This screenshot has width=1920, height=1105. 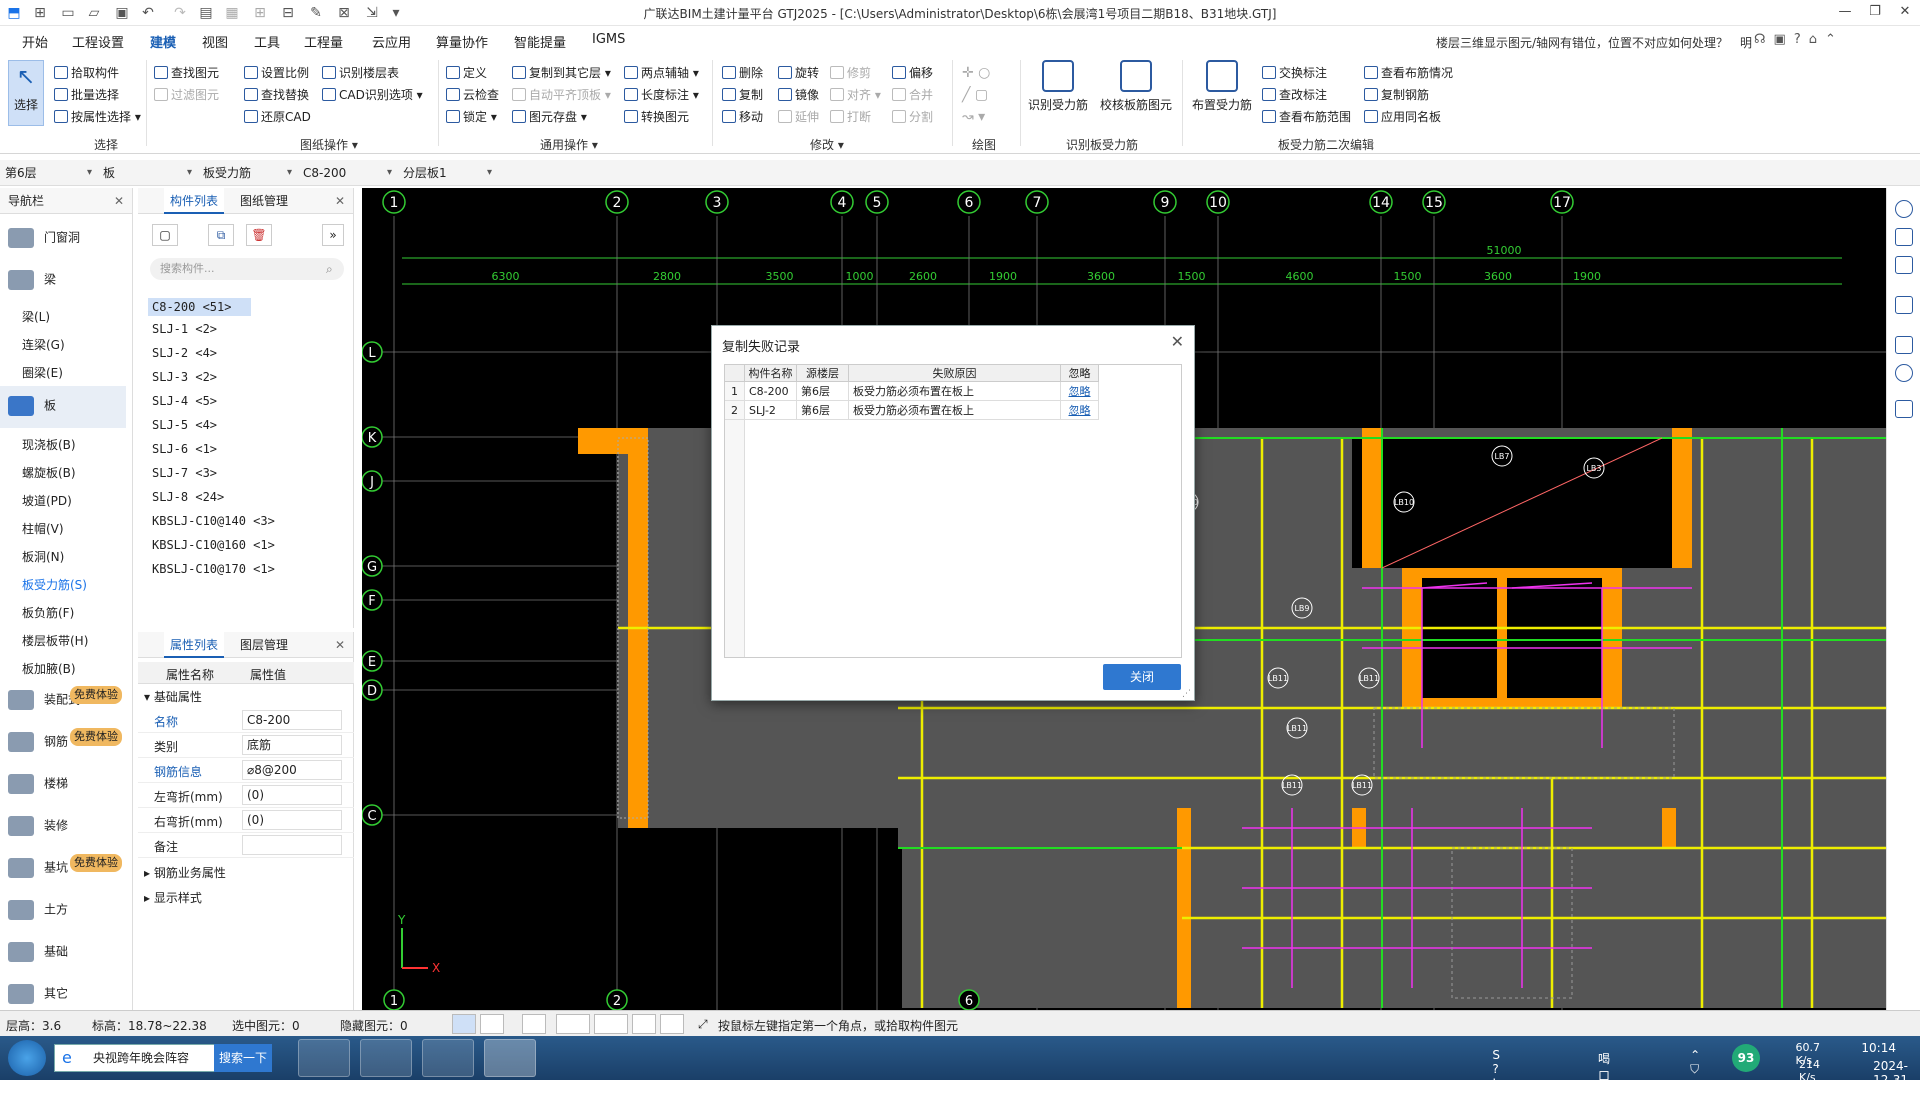 I want to click on move-button: 移动, so click(x=742, y=116).